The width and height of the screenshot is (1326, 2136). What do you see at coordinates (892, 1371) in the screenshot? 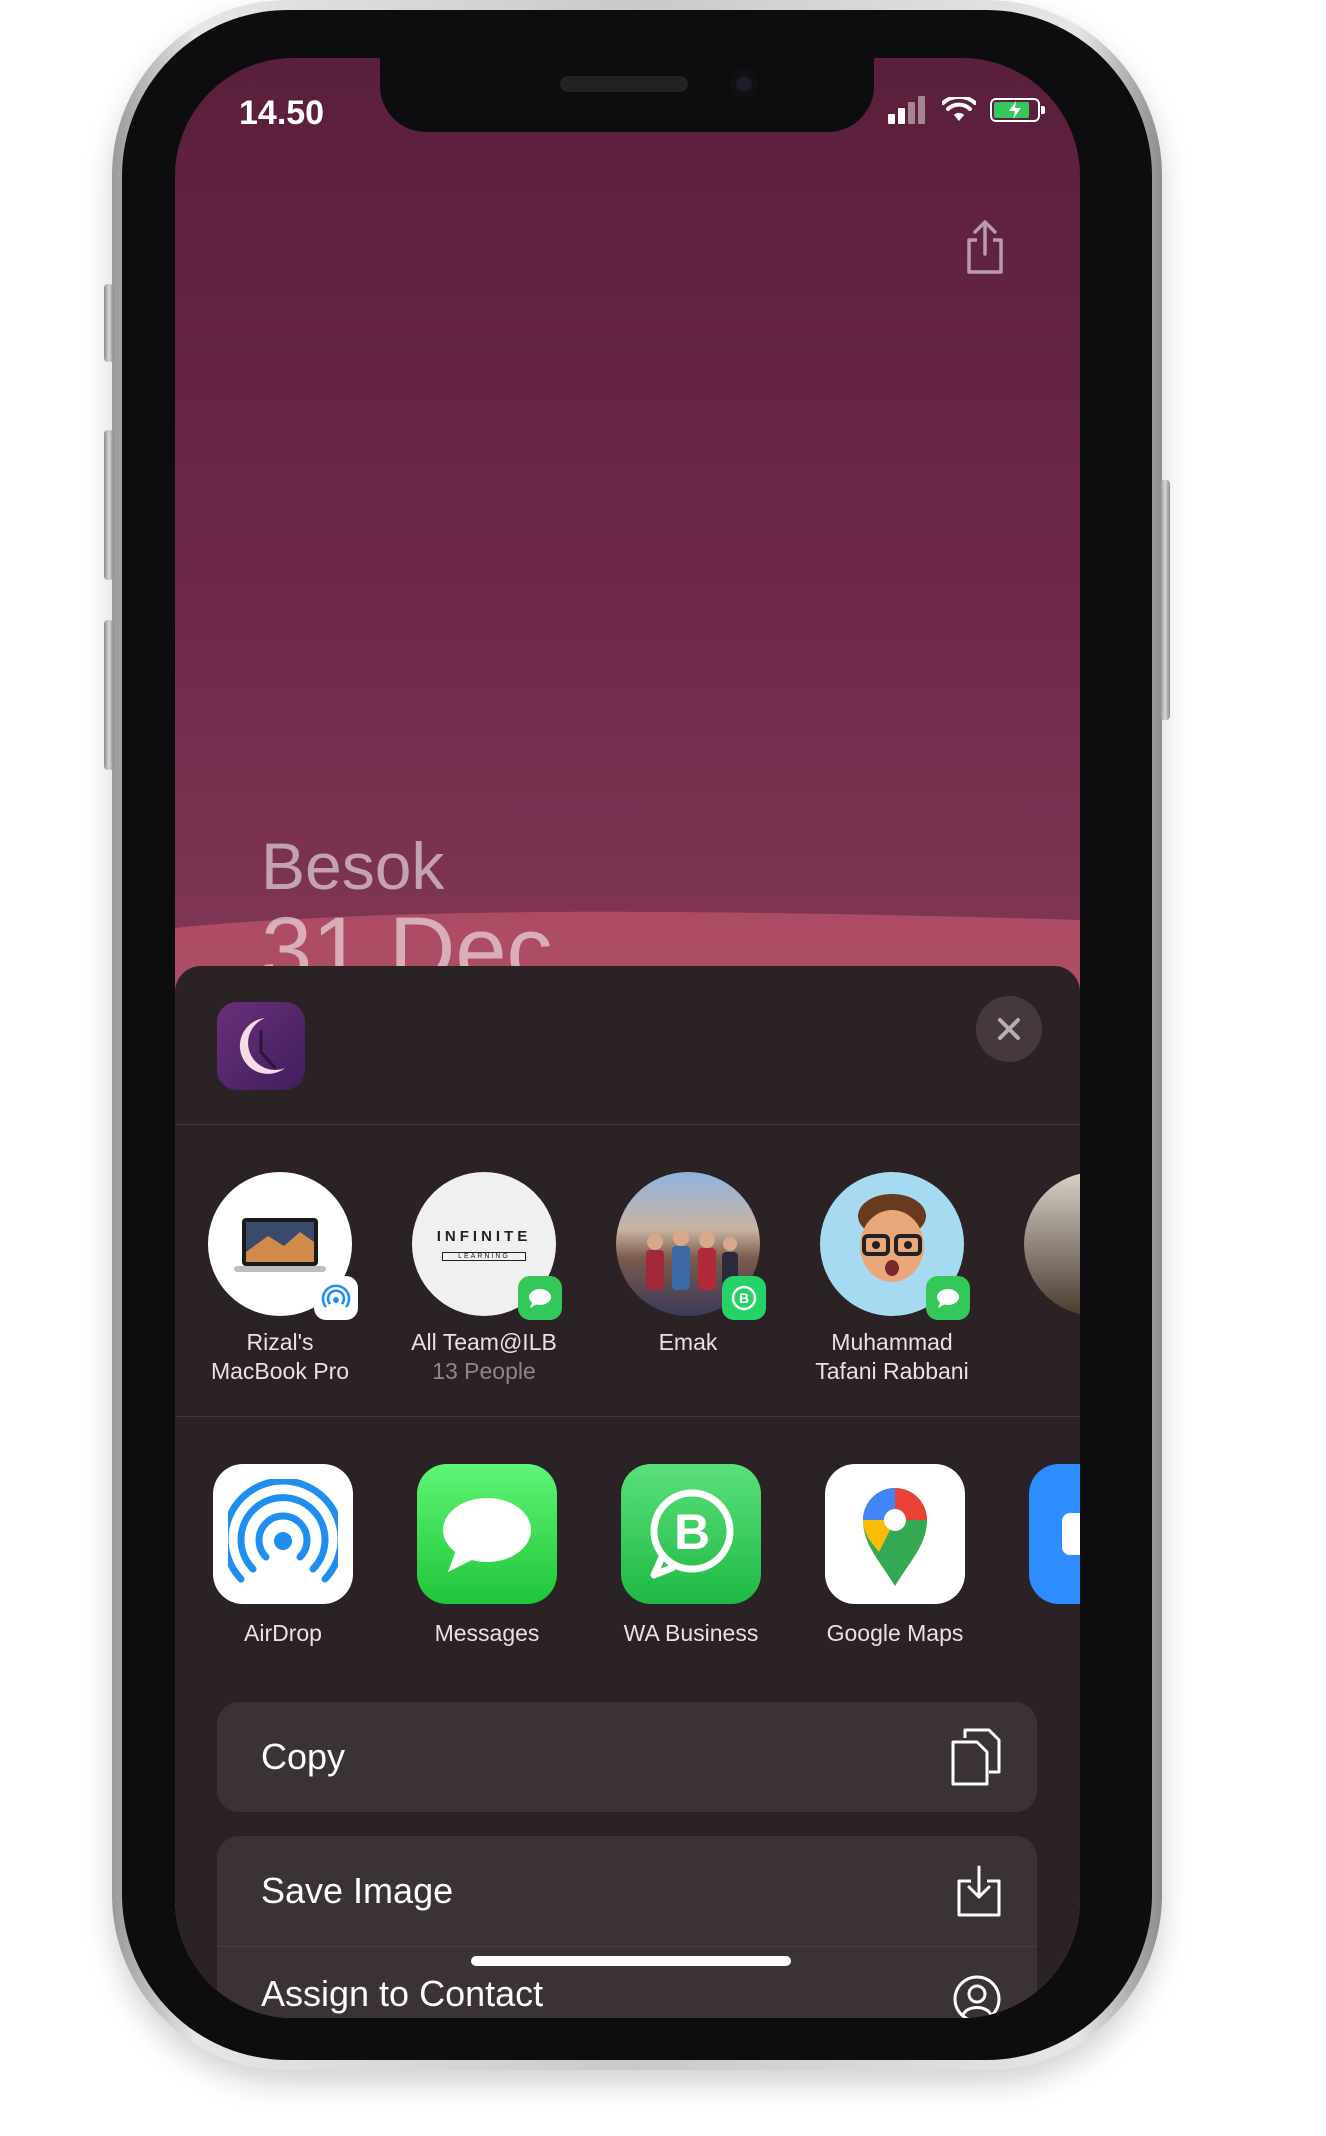
I see `person-name-line2: Tafani Rabbani` at bounding box center [892, 1371].